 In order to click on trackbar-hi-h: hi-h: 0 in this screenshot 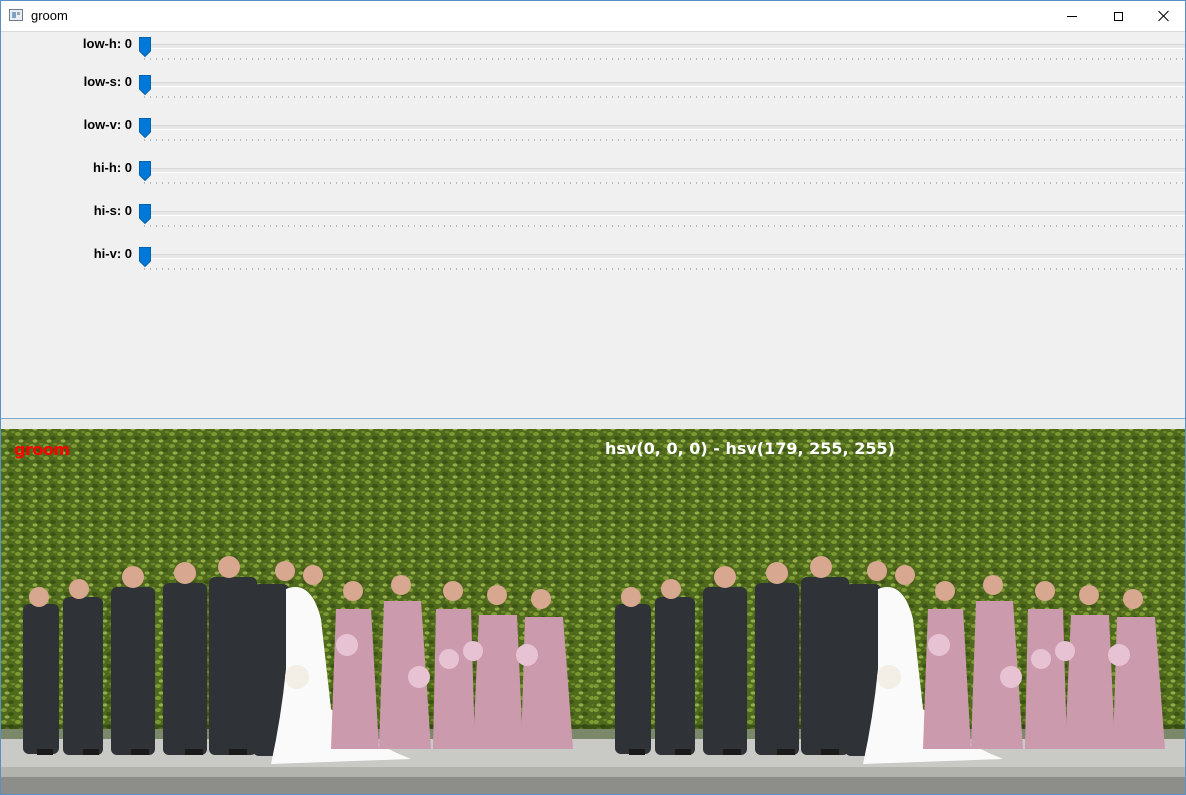, I will do `click(593, 173)`.